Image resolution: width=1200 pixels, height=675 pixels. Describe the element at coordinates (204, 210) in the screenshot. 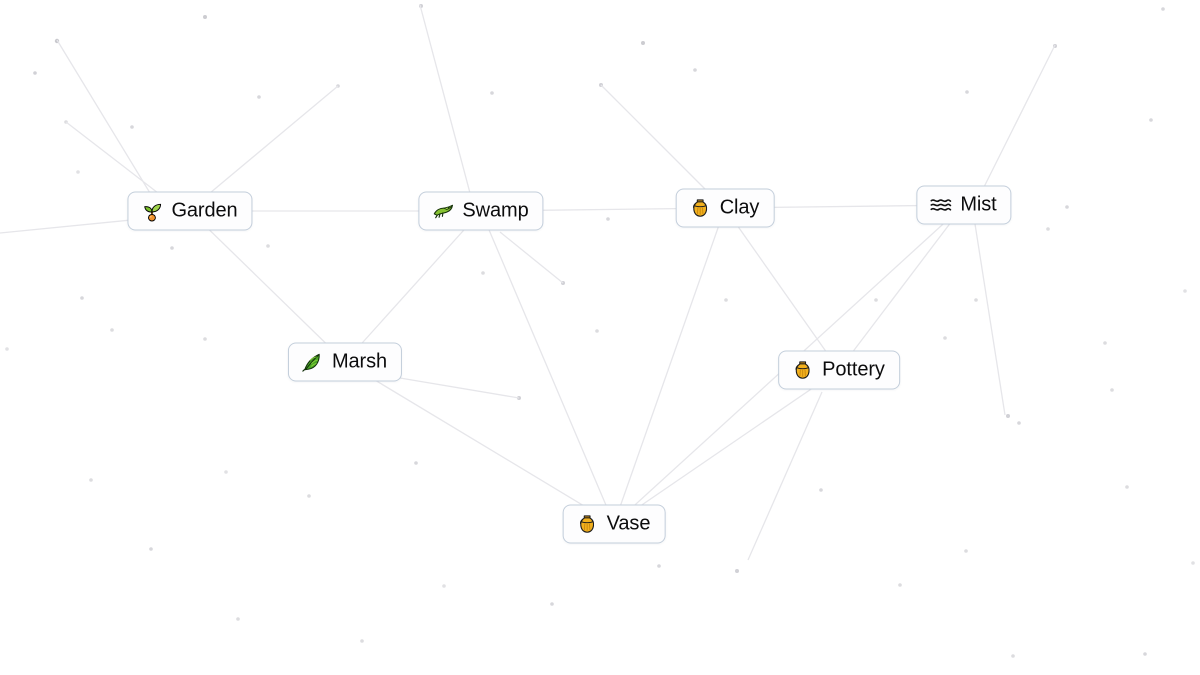

I see `graph-node-label: Garden` at that location.